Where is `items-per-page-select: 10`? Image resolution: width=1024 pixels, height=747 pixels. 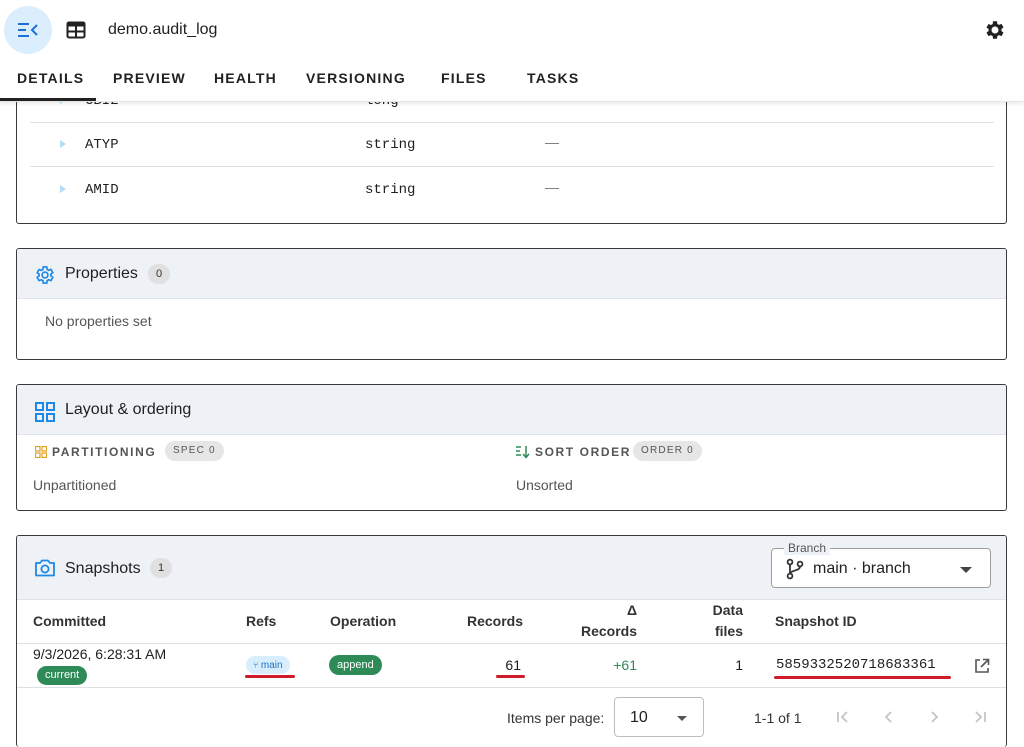
items-per-page-select: 10 is located at coordinates (659, 717).